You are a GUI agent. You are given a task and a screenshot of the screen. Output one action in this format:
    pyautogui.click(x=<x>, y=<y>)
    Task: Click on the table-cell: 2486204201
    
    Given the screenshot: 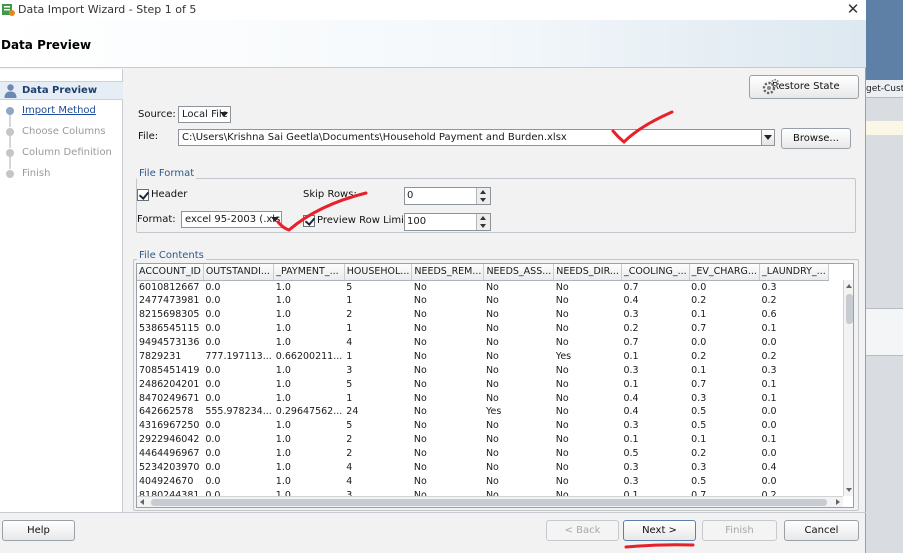 What is the action you would take?
    pyautogui.click(x=169, y=384)
    